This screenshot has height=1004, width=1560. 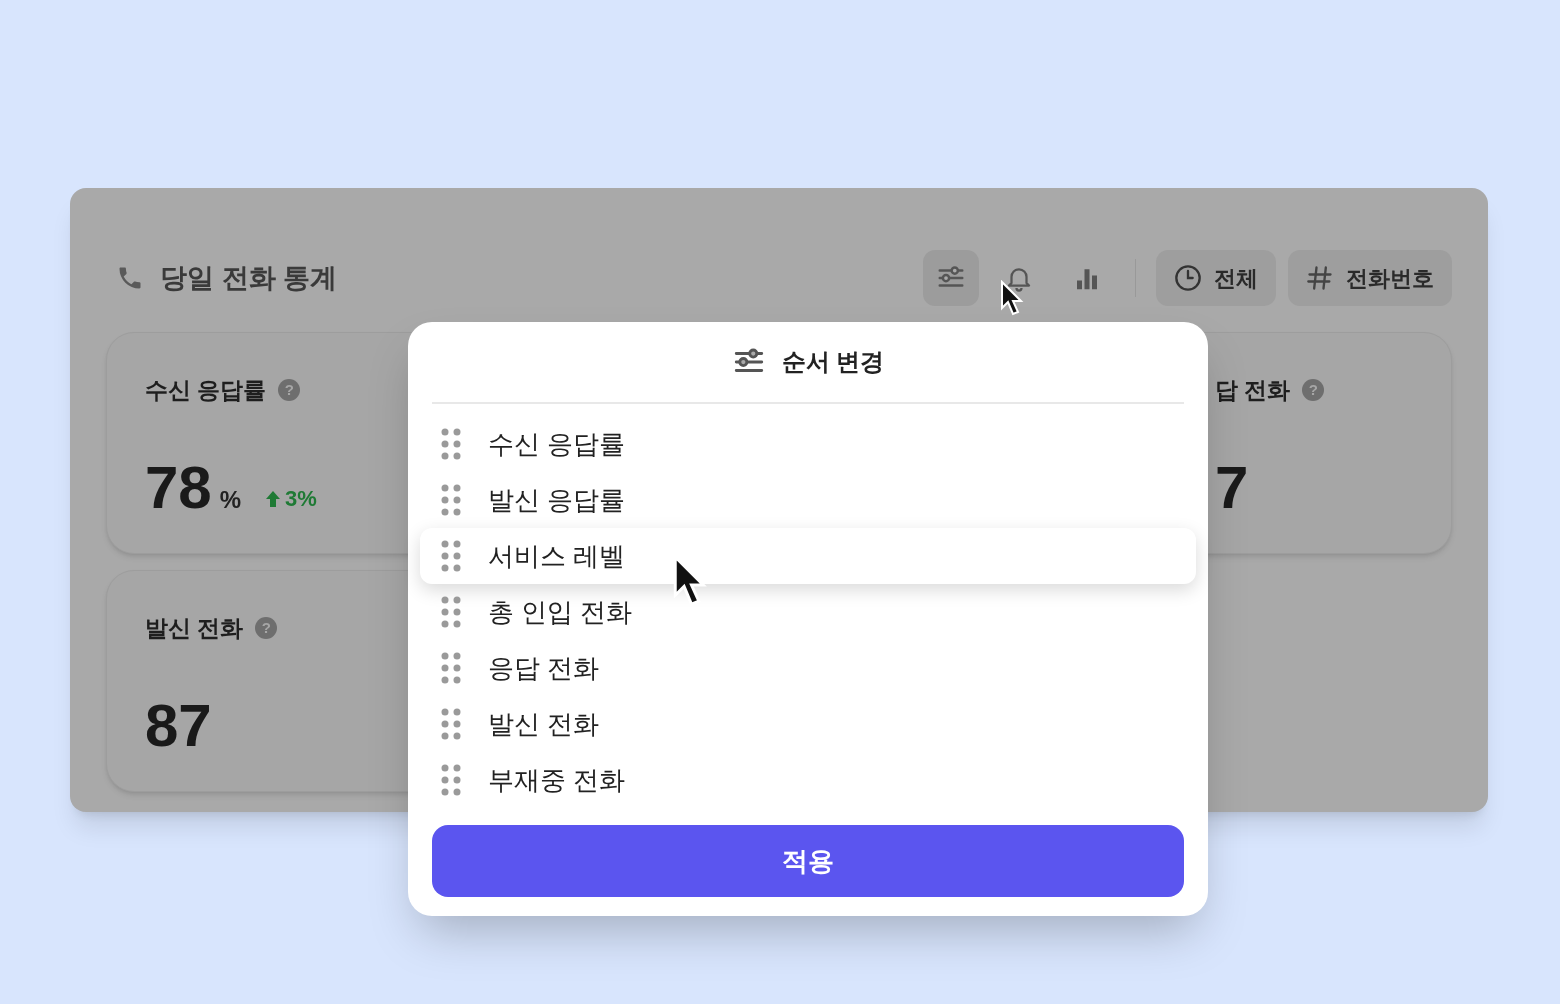 I want to click on dashboard-title: 당일 전화 통계, so click(x=248, y=278).